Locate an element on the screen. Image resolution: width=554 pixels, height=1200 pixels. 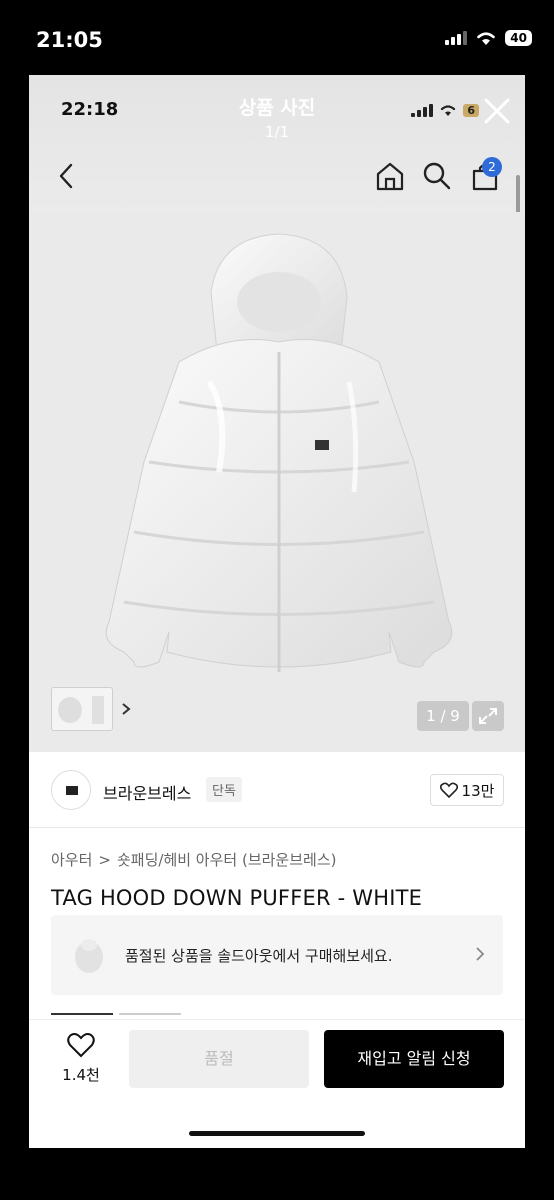
soldout-banner-text: 품절된 상품을 솔드아웃에서 구매해보세요. is located at coordinates (259, 956).